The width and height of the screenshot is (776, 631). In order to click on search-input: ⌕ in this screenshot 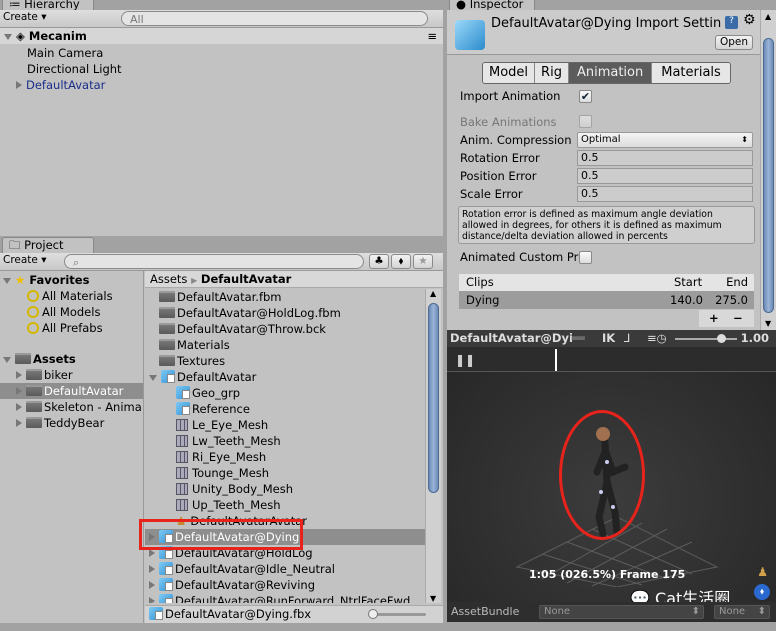, I will do `click(214, 261)`.